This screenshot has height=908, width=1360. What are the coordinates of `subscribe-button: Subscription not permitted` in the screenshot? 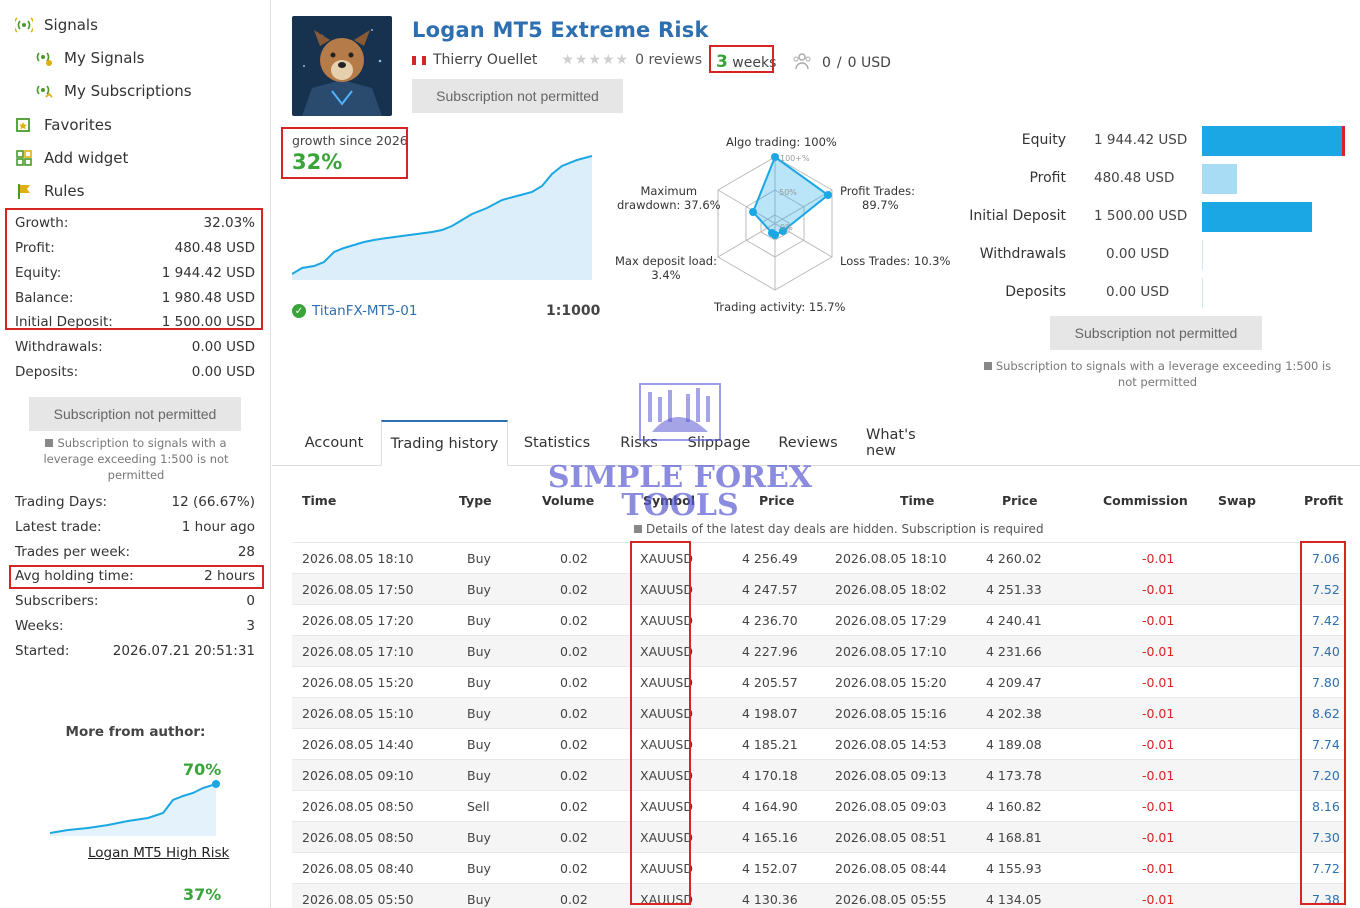 It's located at (135, 414).